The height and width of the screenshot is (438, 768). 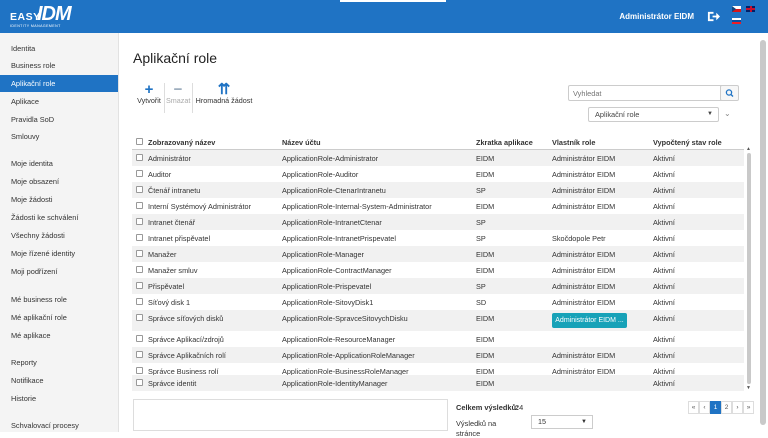 What do you see at coordinates (59, 101) in the screenshot?
I see `sidebar-item-aplikace: Aplikace` at bounding box center [59, 101].